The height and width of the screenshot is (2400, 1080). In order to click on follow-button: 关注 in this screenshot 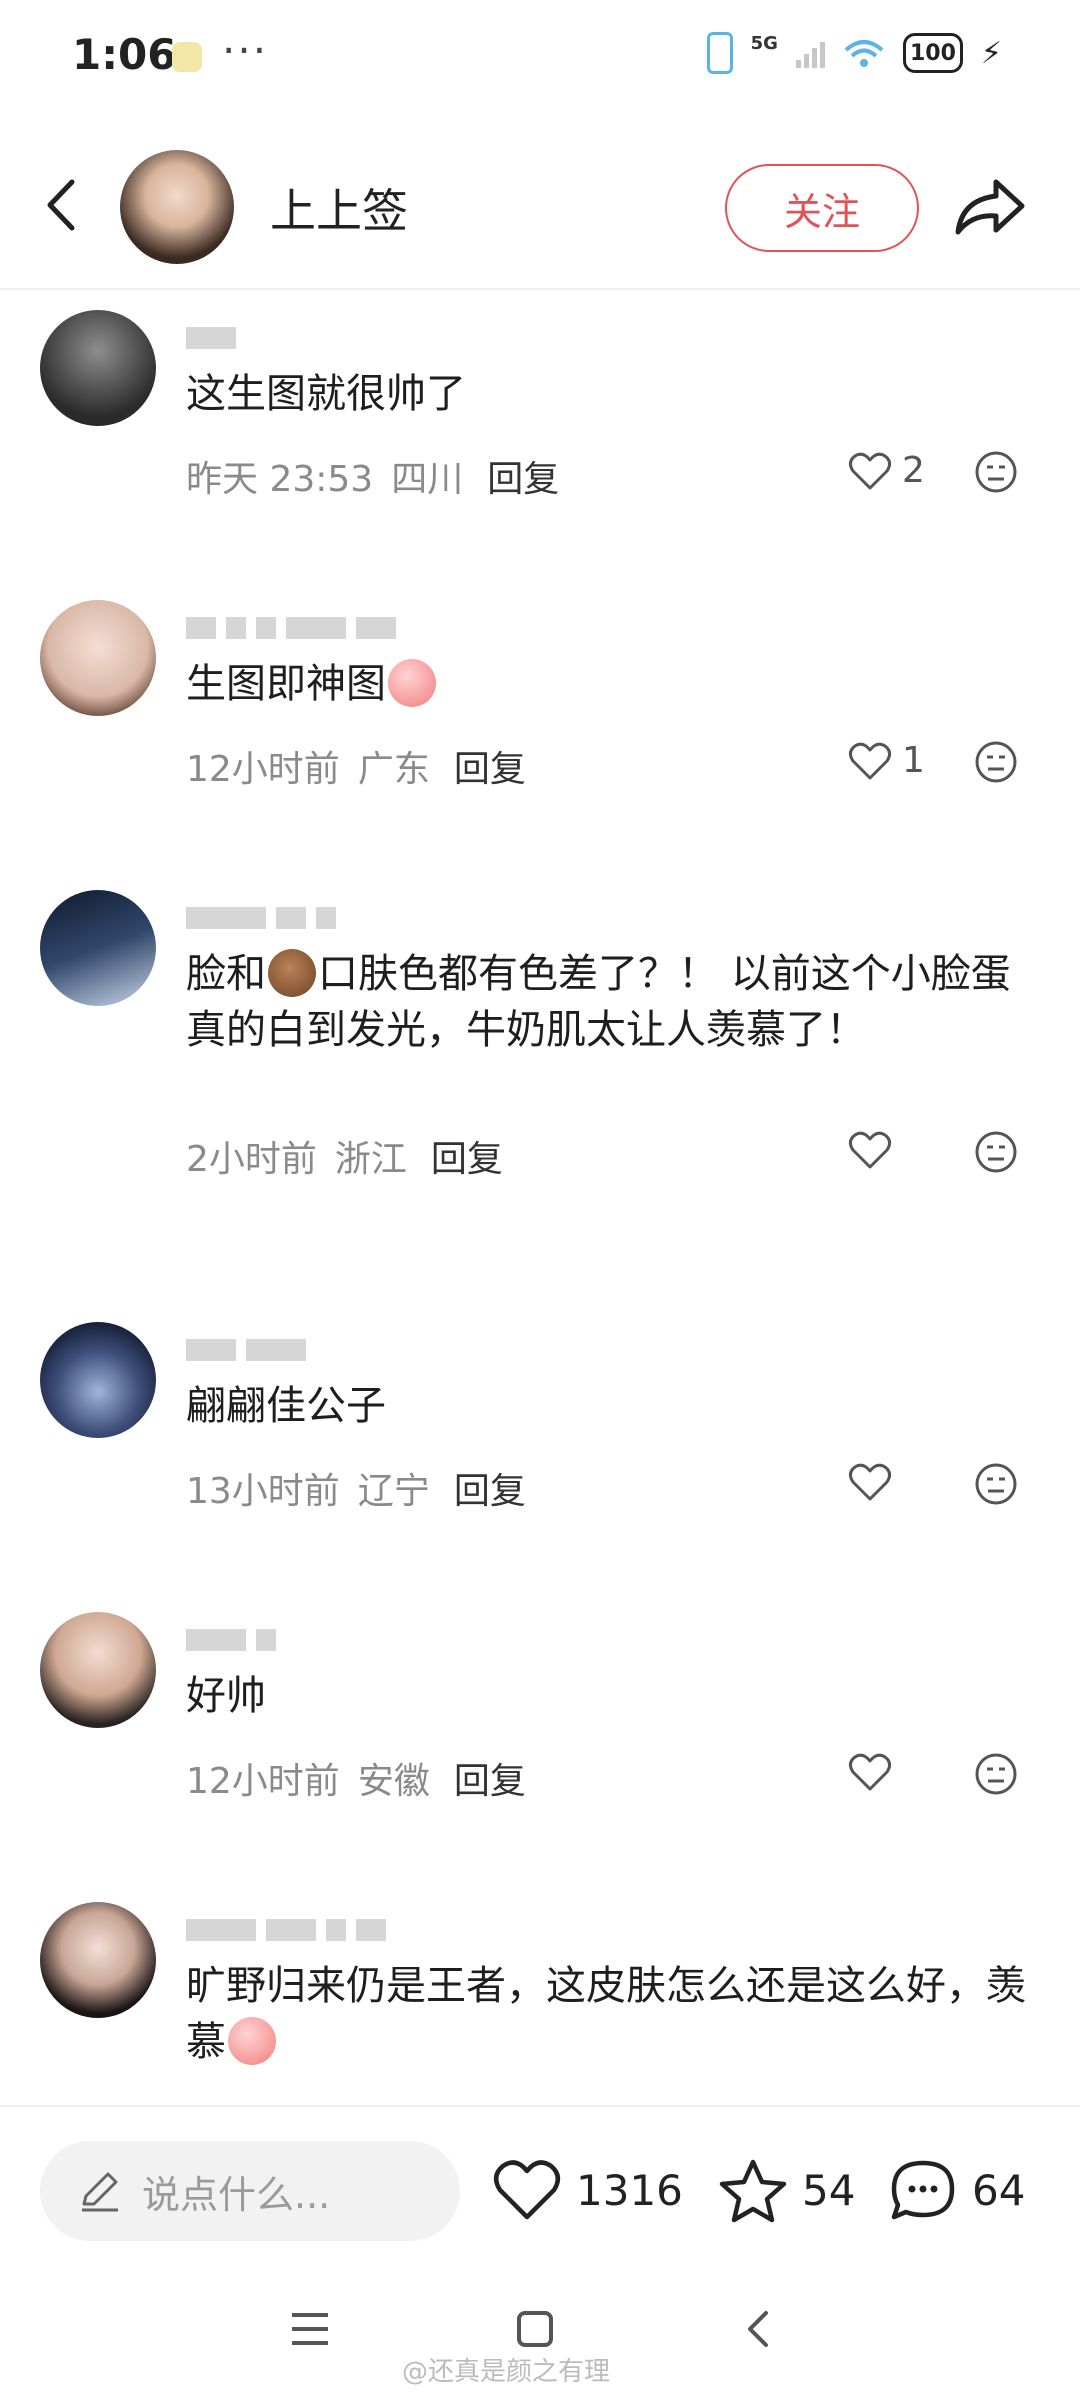, I will do `click(822, 208)`.